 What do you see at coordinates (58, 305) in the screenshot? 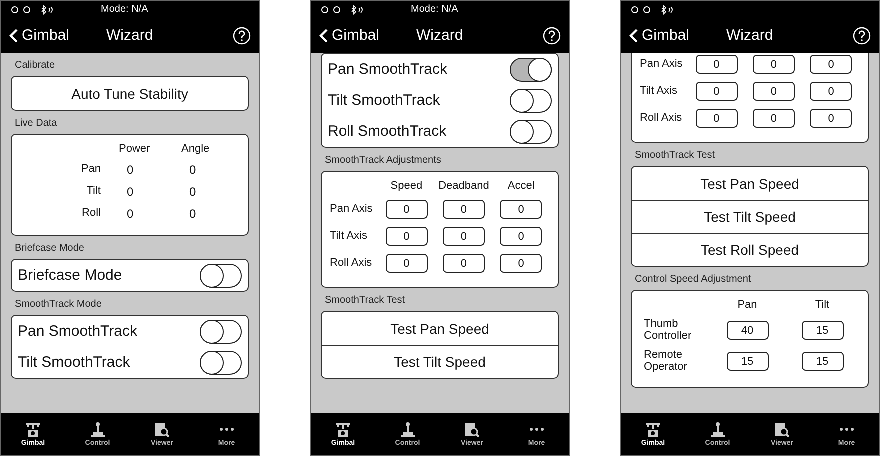
I see `section-header: SmoothTrack Mode` at bounding box center [58, 305].